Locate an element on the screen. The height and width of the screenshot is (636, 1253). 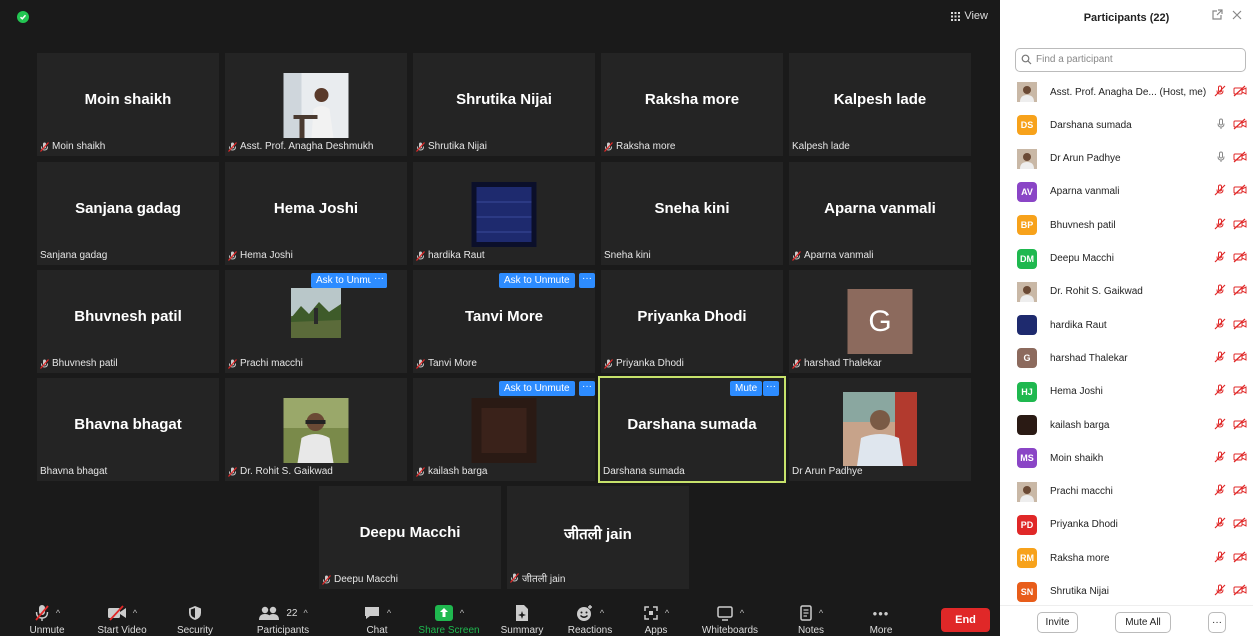
participant-row: Dr Arun Padhye is located at coordinates (1132, 159).